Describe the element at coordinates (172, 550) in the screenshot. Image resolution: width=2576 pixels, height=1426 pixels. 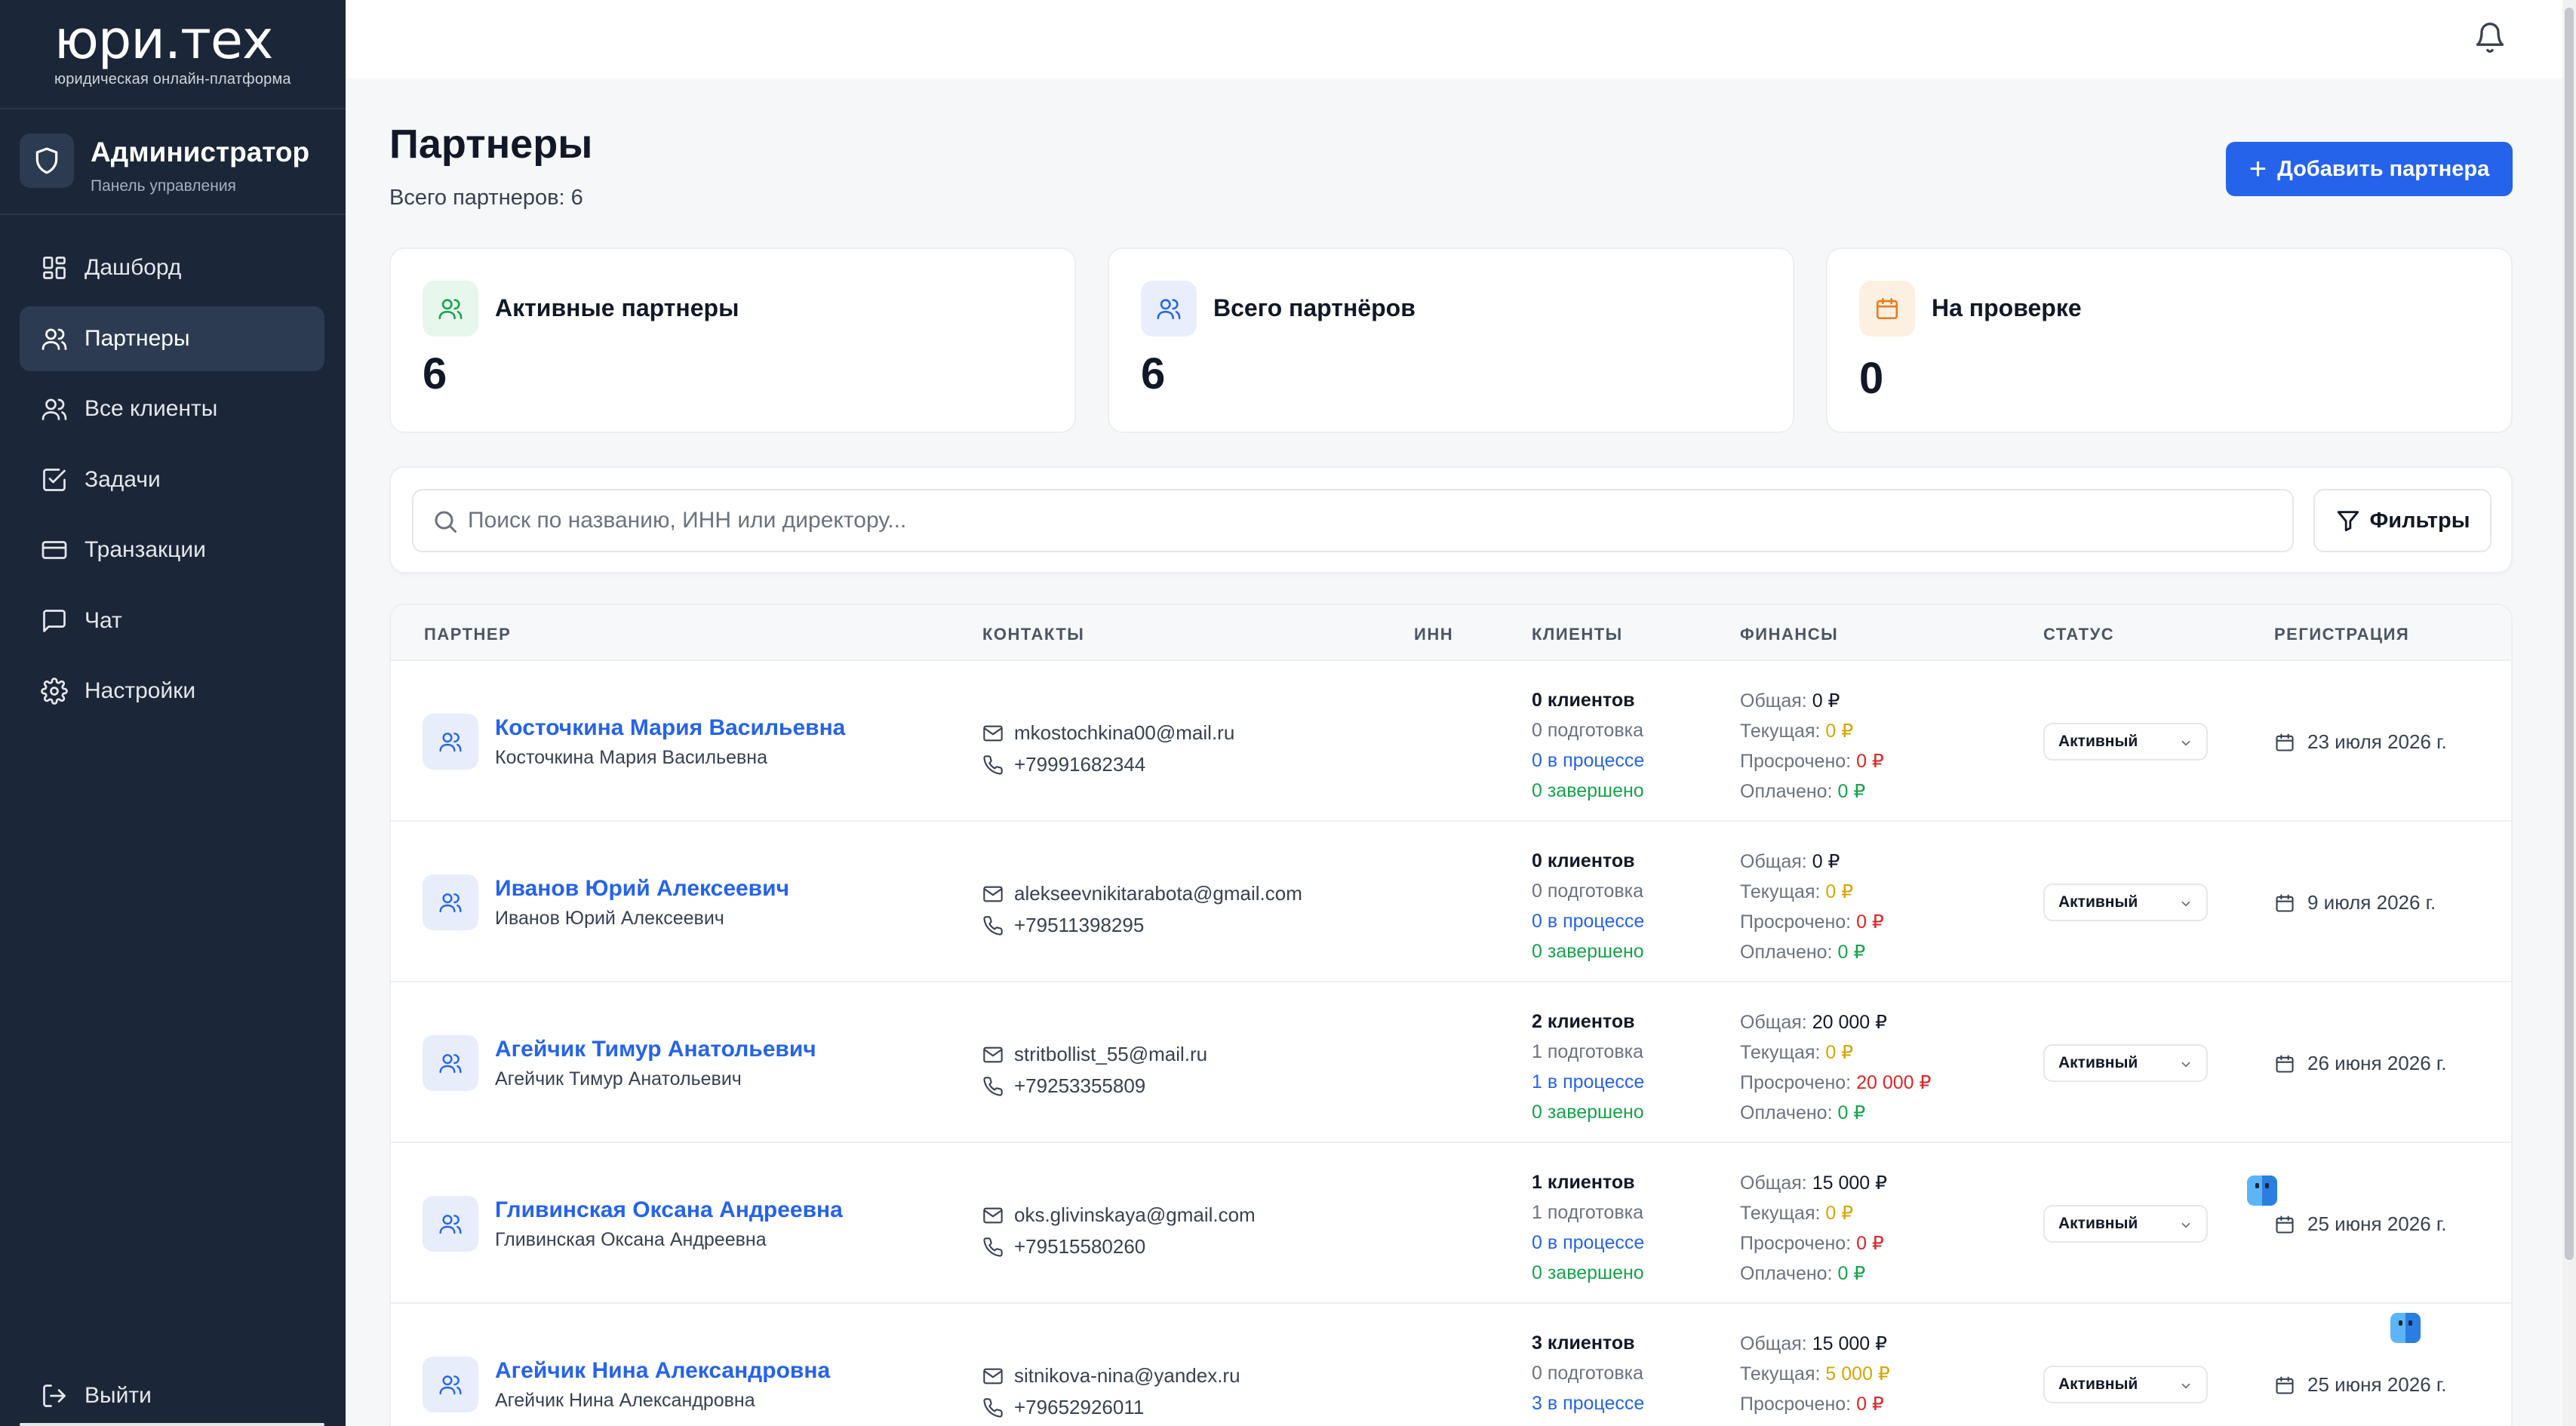
I see `sidebar-item-transactions: Транзакции` at that location.